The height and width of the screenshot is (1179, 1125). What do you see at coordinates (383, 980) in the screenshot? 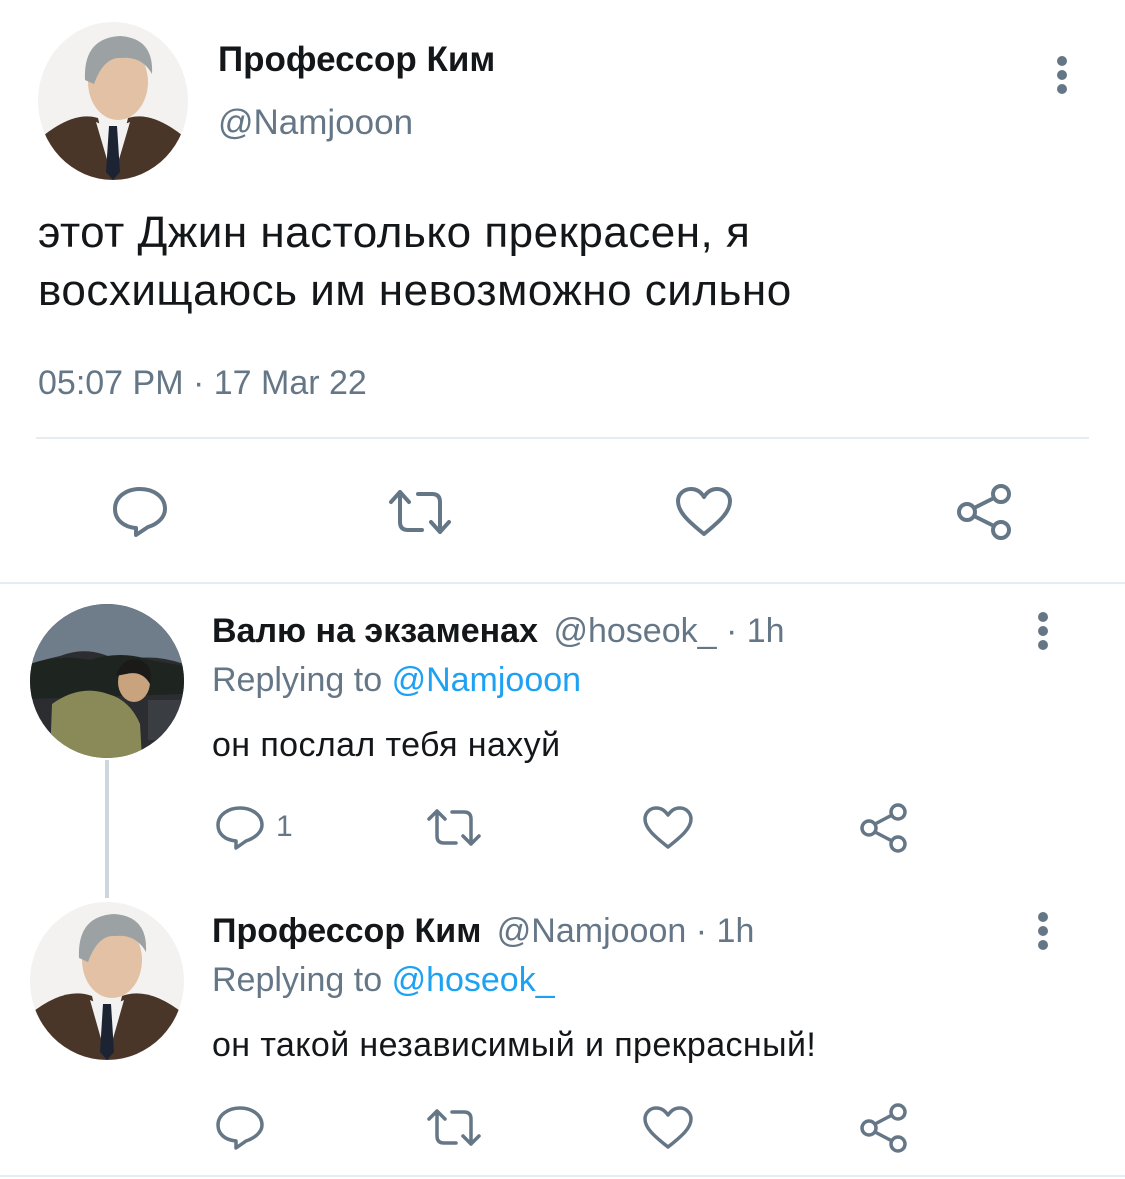
I see `replying-to-line: Replying to @hoseok_` at bounding box center [383, 980].